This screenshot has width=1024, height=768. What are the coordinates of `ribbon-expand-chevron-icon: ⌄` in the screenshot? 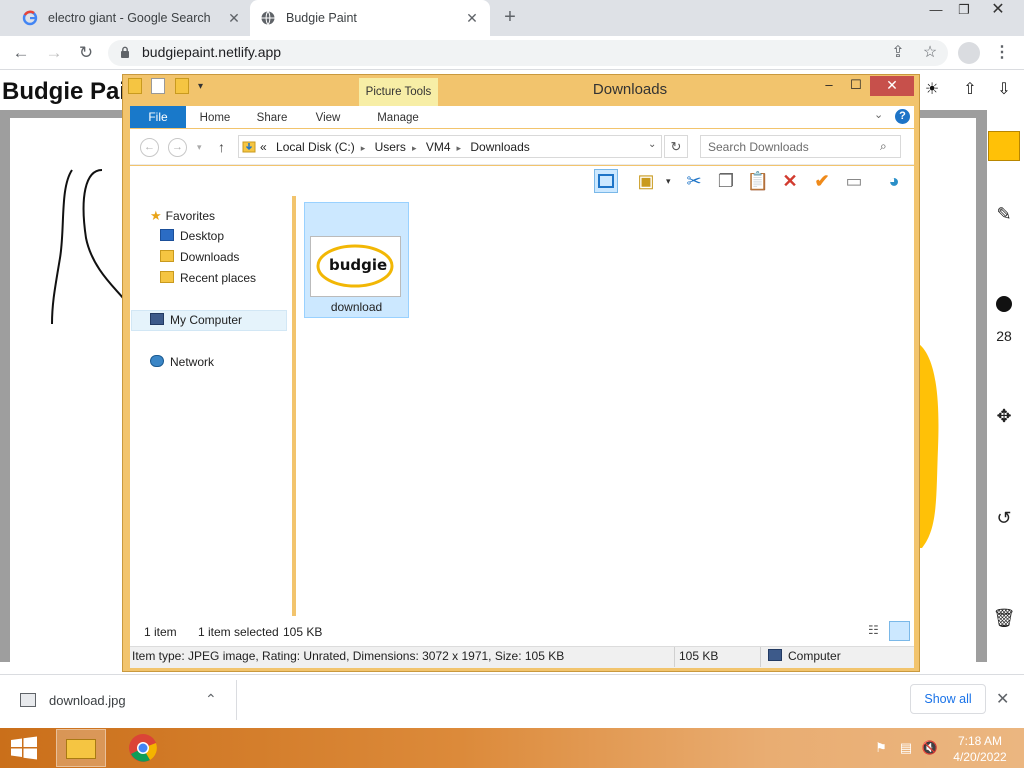 It's located at (878, 114).